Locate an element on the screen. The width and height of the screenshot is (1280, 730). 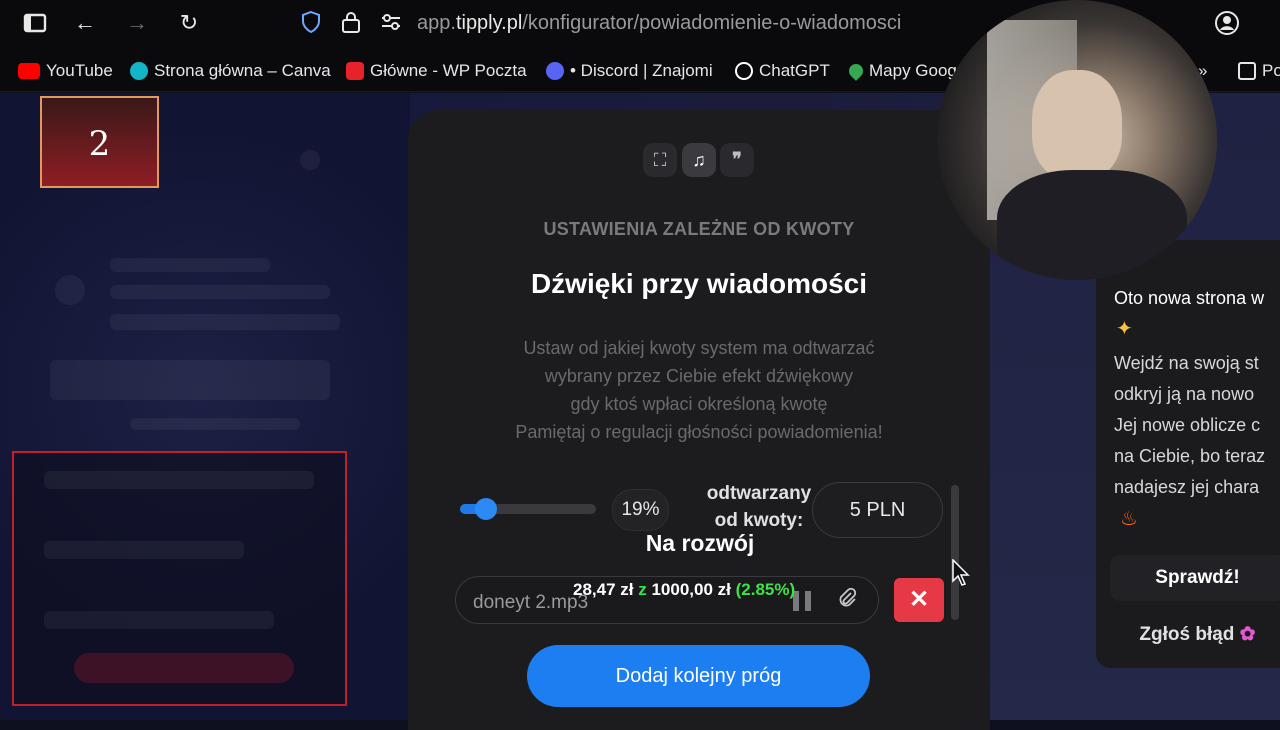
add-threshold-button: Dodaj kolejny próg is located at coordinates (698, 676).